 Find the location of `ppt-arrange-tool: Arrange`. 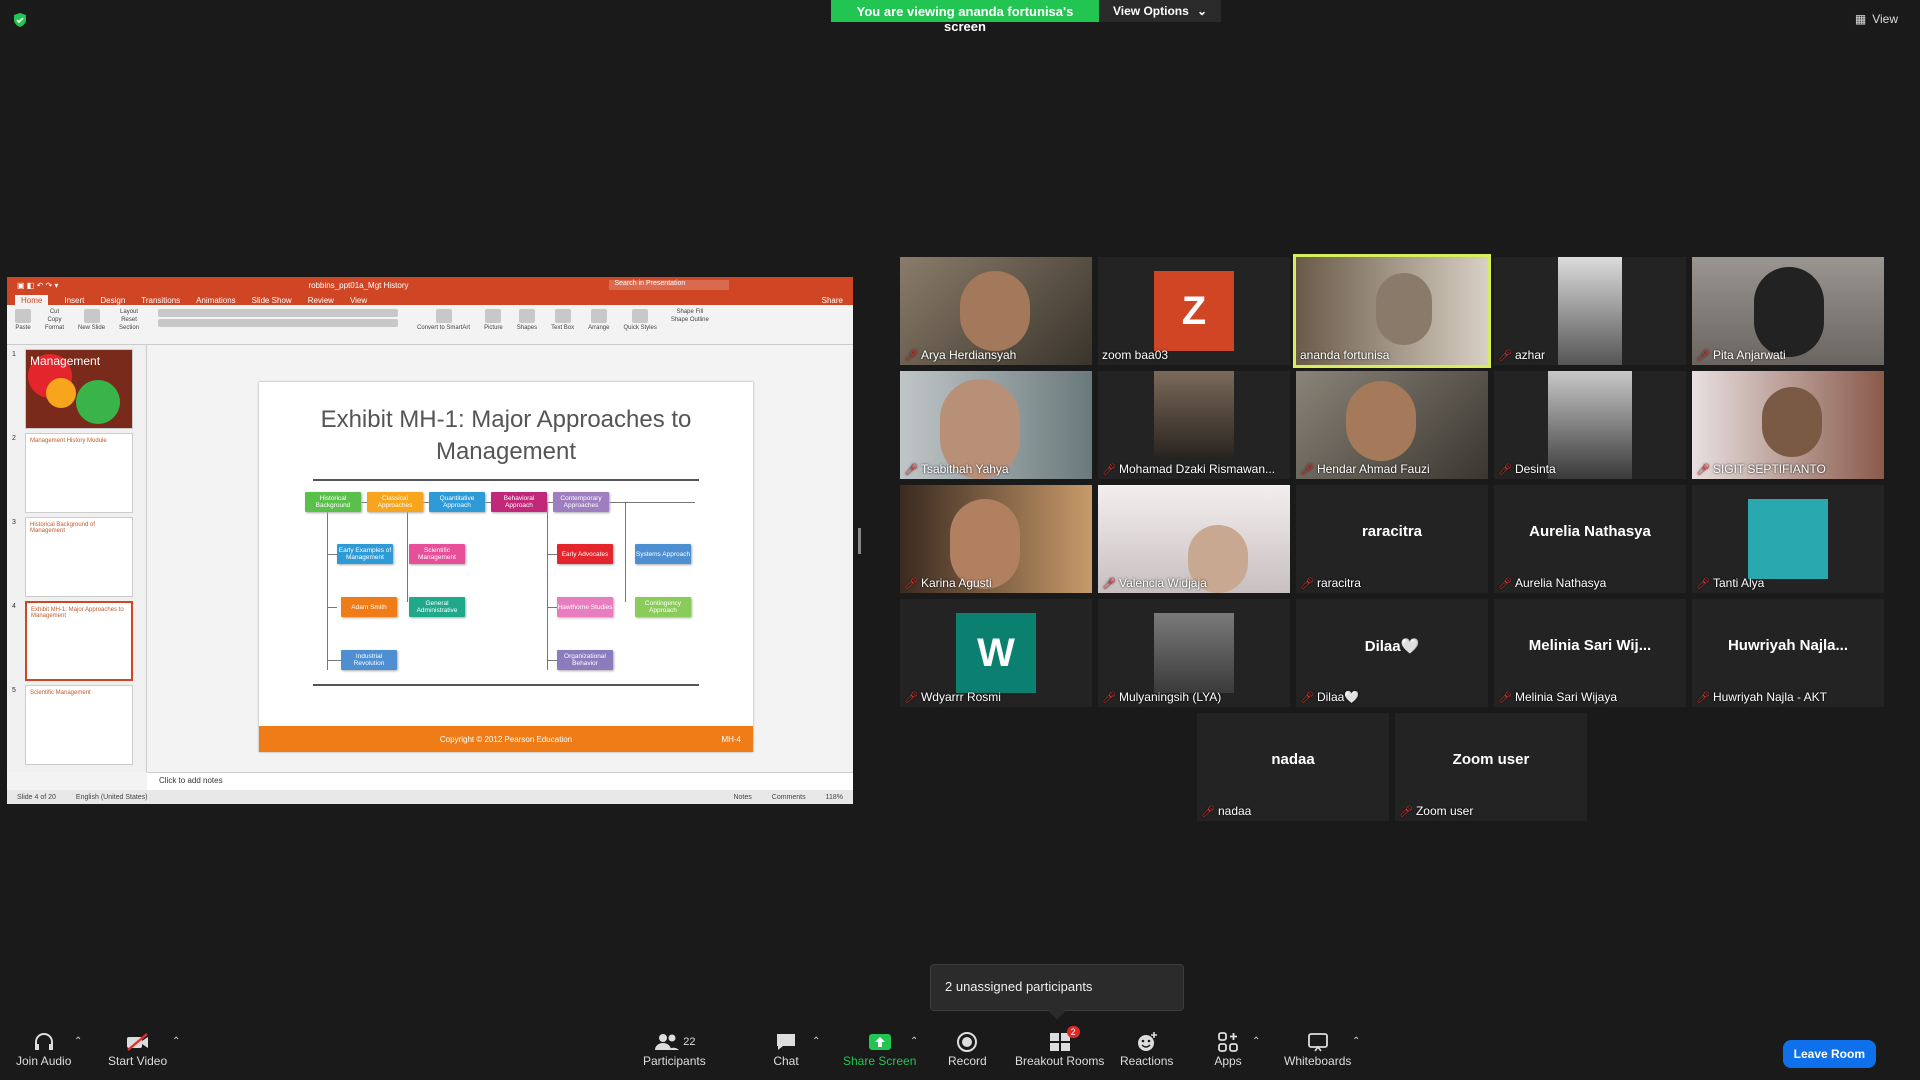

ppt-arrange-tool: Arrange is located at coordinates (598, 324).